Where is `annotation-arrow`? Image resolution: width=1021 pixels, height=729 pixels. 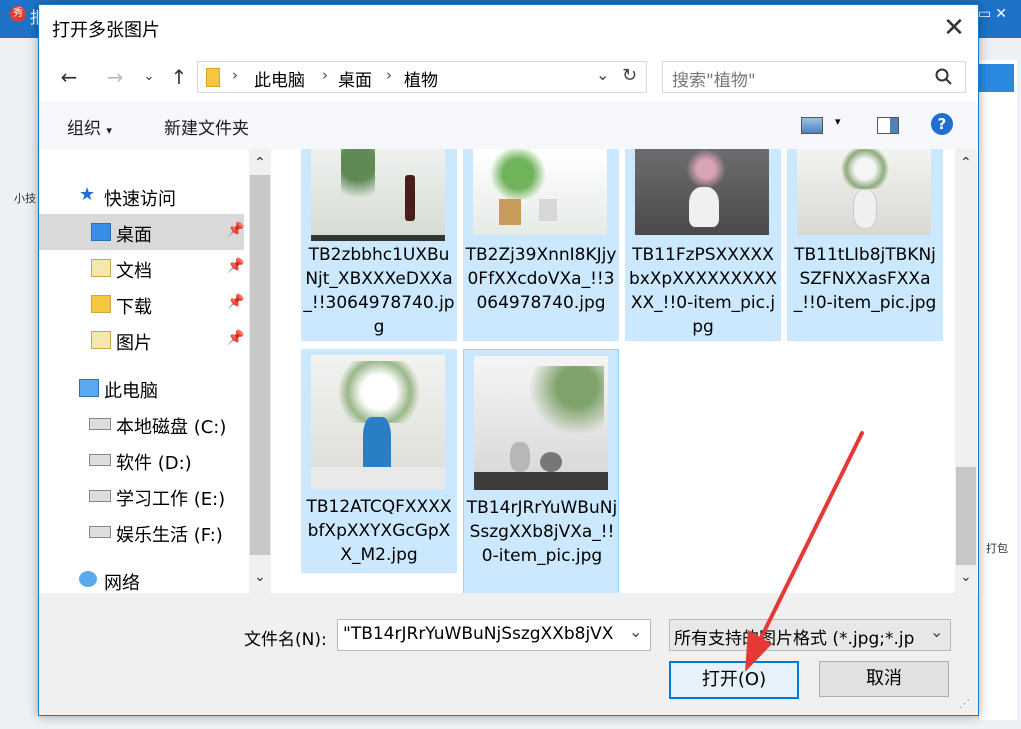
annotation-arrow is located at coordinates (804, 551).